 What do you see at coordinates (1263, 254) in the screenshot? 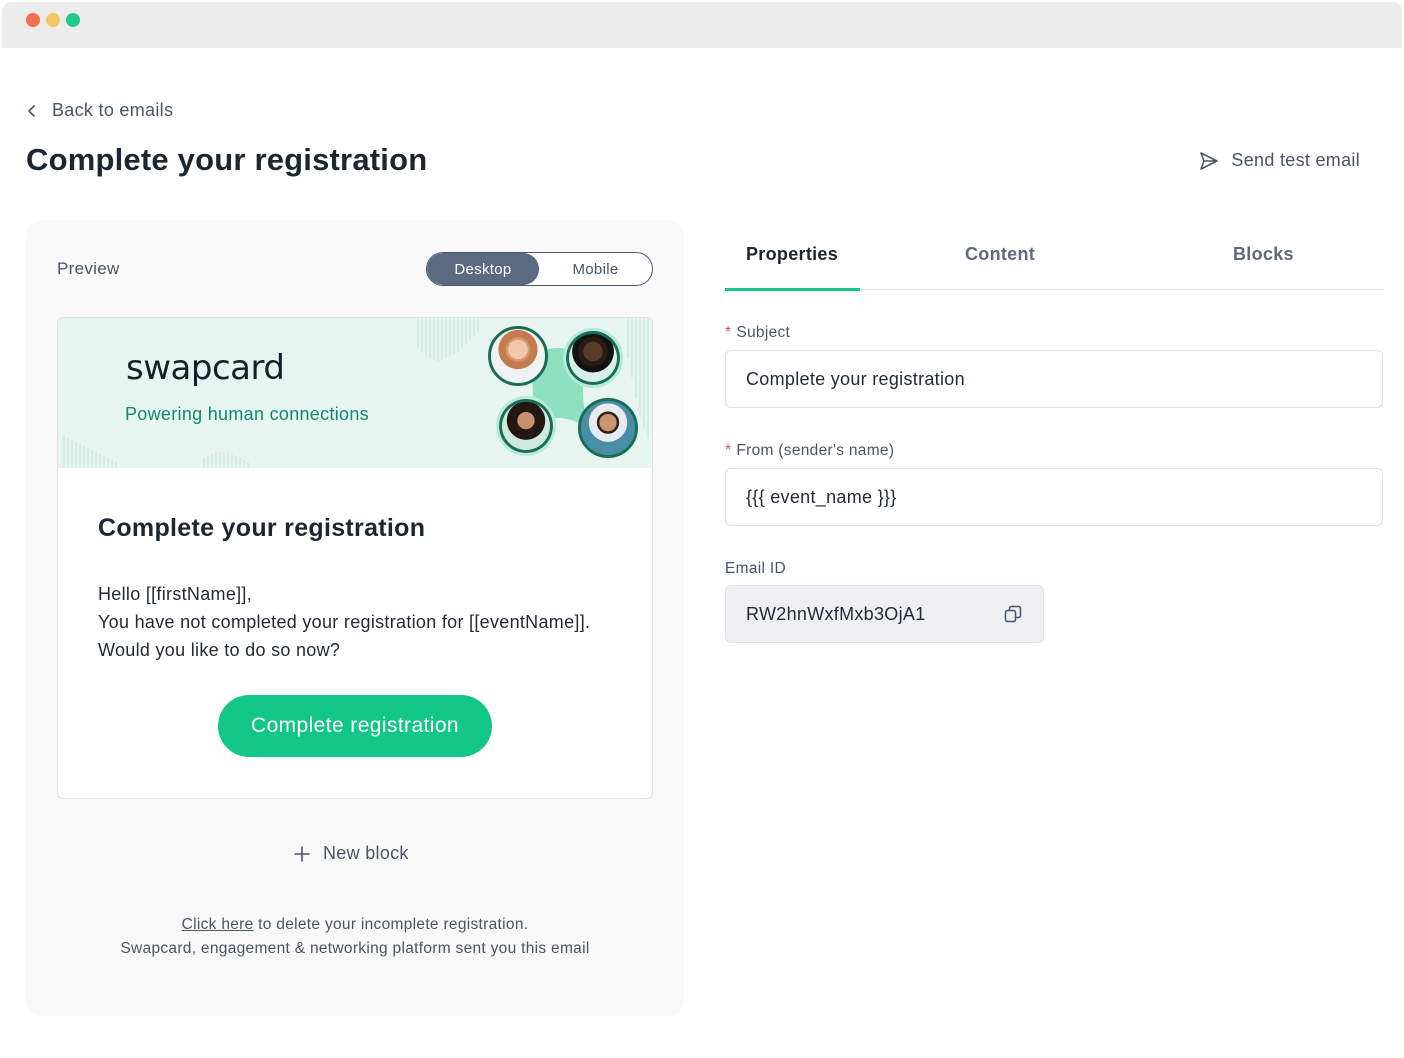
I see `tab-blocks: Blocks` at bounding box center [1263, 254].